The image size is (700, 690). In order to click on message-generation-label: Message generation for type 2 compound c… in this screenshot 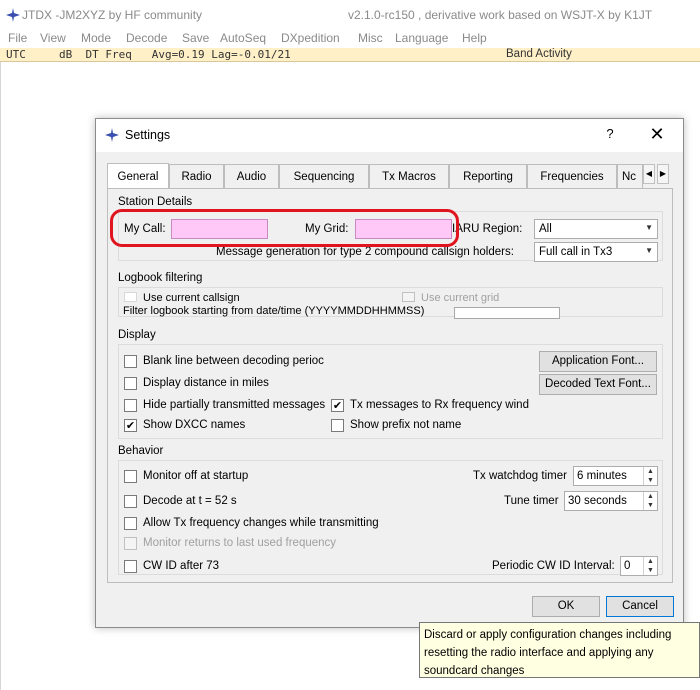, I will do `click(365, 252)`.